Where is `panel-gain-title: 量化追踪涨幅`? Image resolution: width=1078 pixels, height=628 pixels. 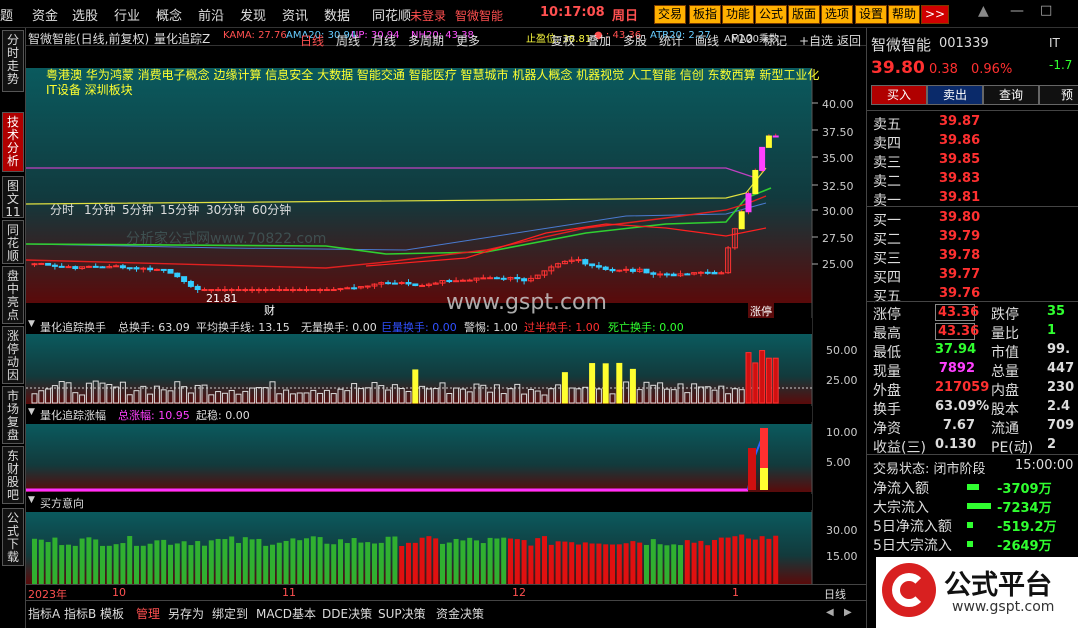
panel-gain-title: 量化追踪涨幅 is located at coordinates (73, 415).